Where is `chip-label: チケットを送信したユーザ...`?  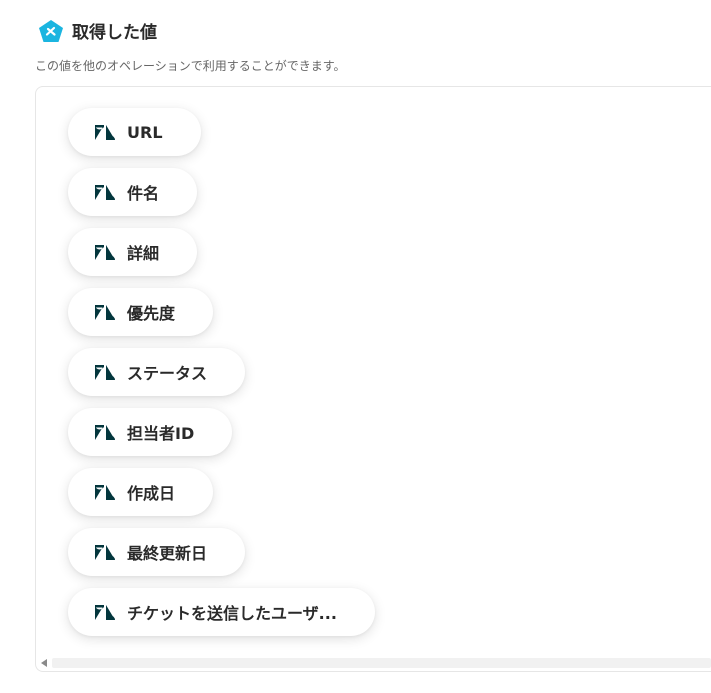 chip-label: チケットを送信したユーザ... is located at coordinates (232, 613).